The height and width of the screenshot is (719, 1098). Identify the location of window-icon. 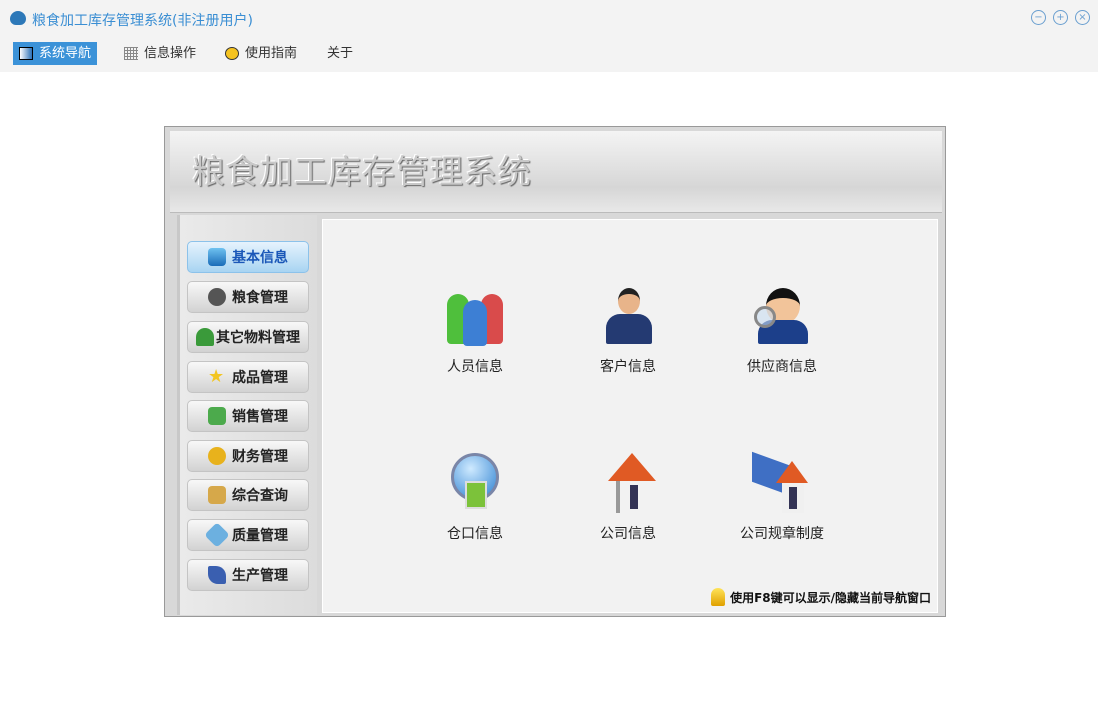
(26, 53).